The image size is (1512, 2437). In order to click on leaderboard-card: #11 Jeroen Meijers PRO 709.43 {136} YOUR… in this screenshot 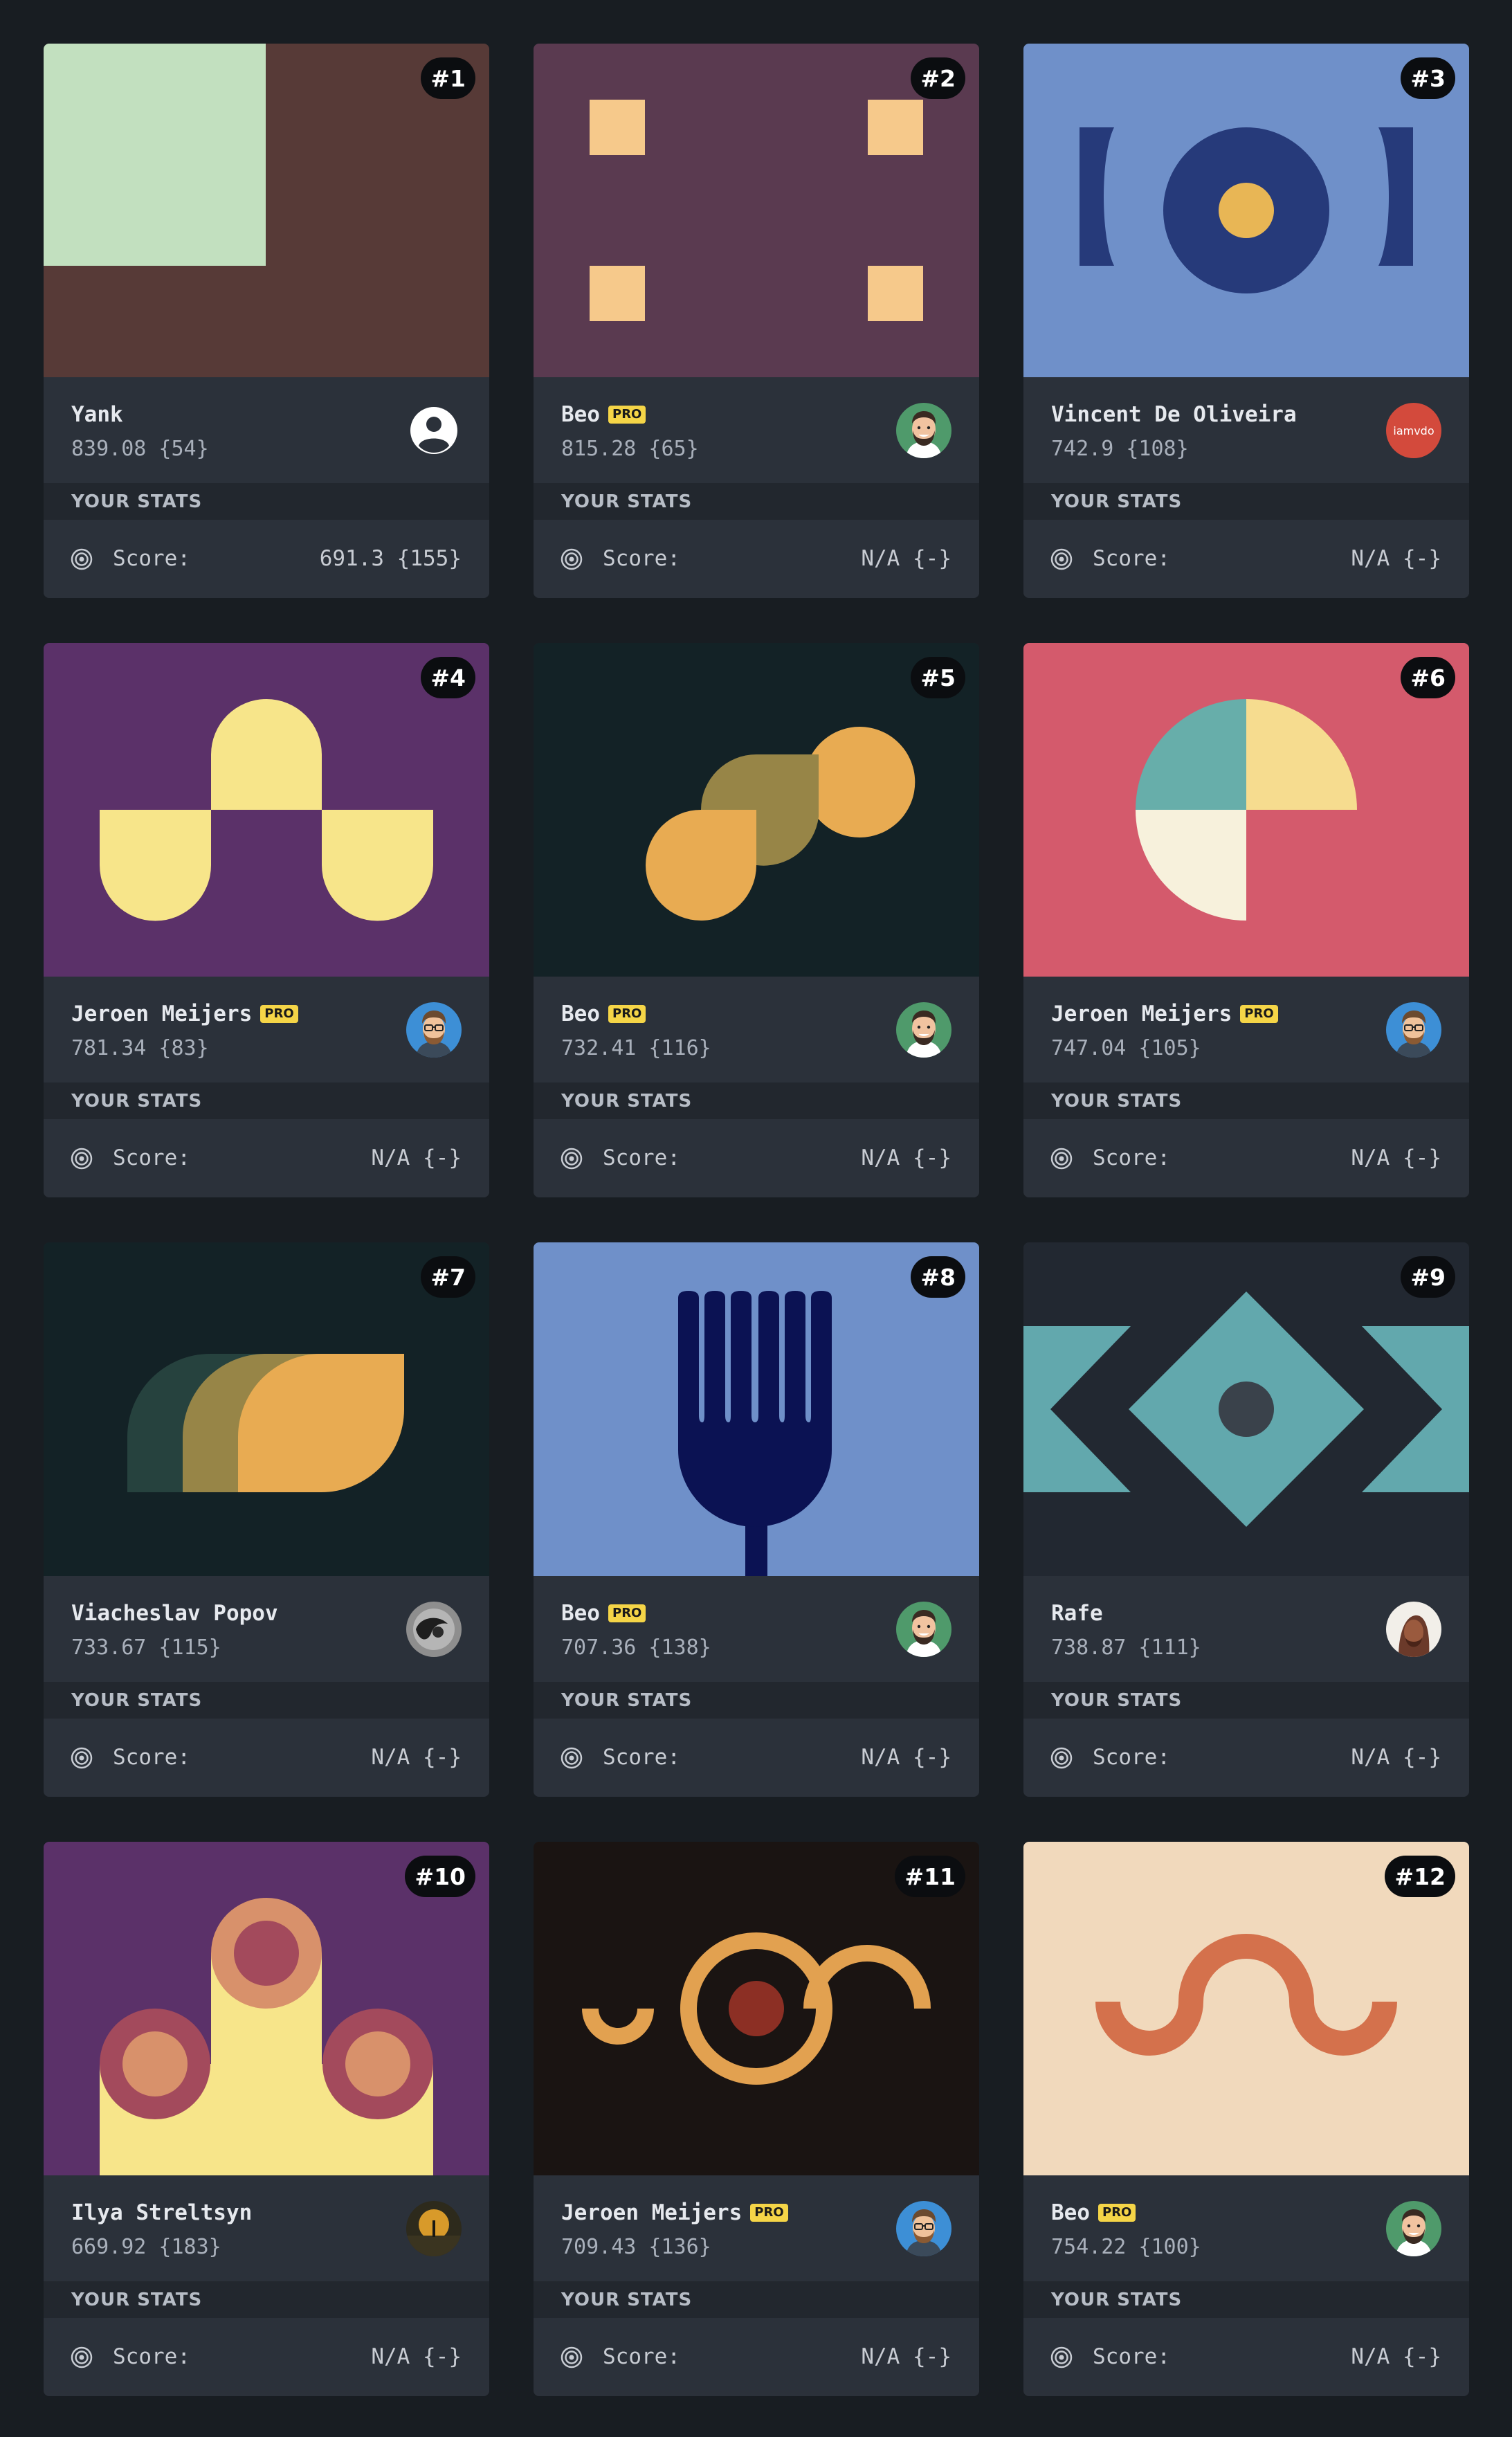, I will do `click(756, 2119)`.